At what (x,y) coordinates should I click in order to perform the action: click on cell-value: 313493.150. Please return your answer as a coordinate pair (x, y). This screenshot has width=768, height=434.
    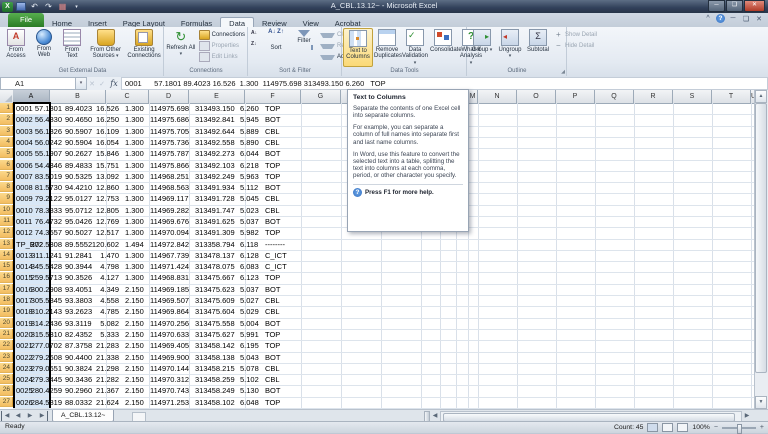
    Looking at the image, I should click on (217, 108).